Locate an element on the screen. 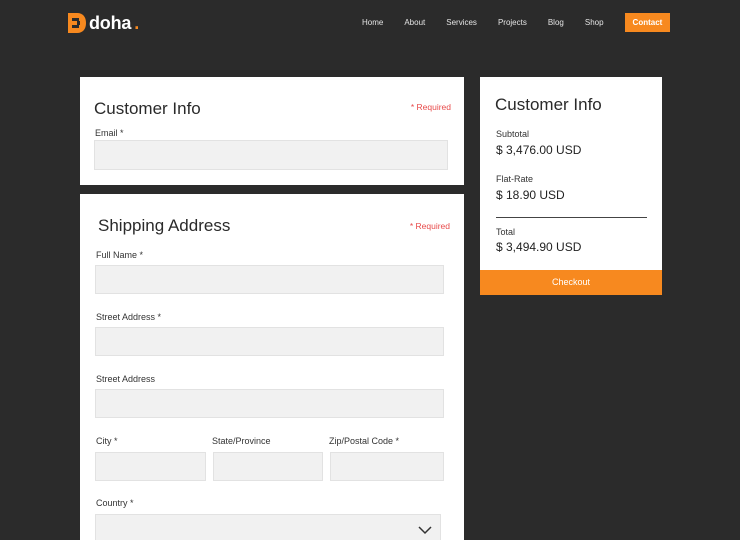 The image size is (740, 540). nav-link-shop: Shop is located at coordinates (594, 22).